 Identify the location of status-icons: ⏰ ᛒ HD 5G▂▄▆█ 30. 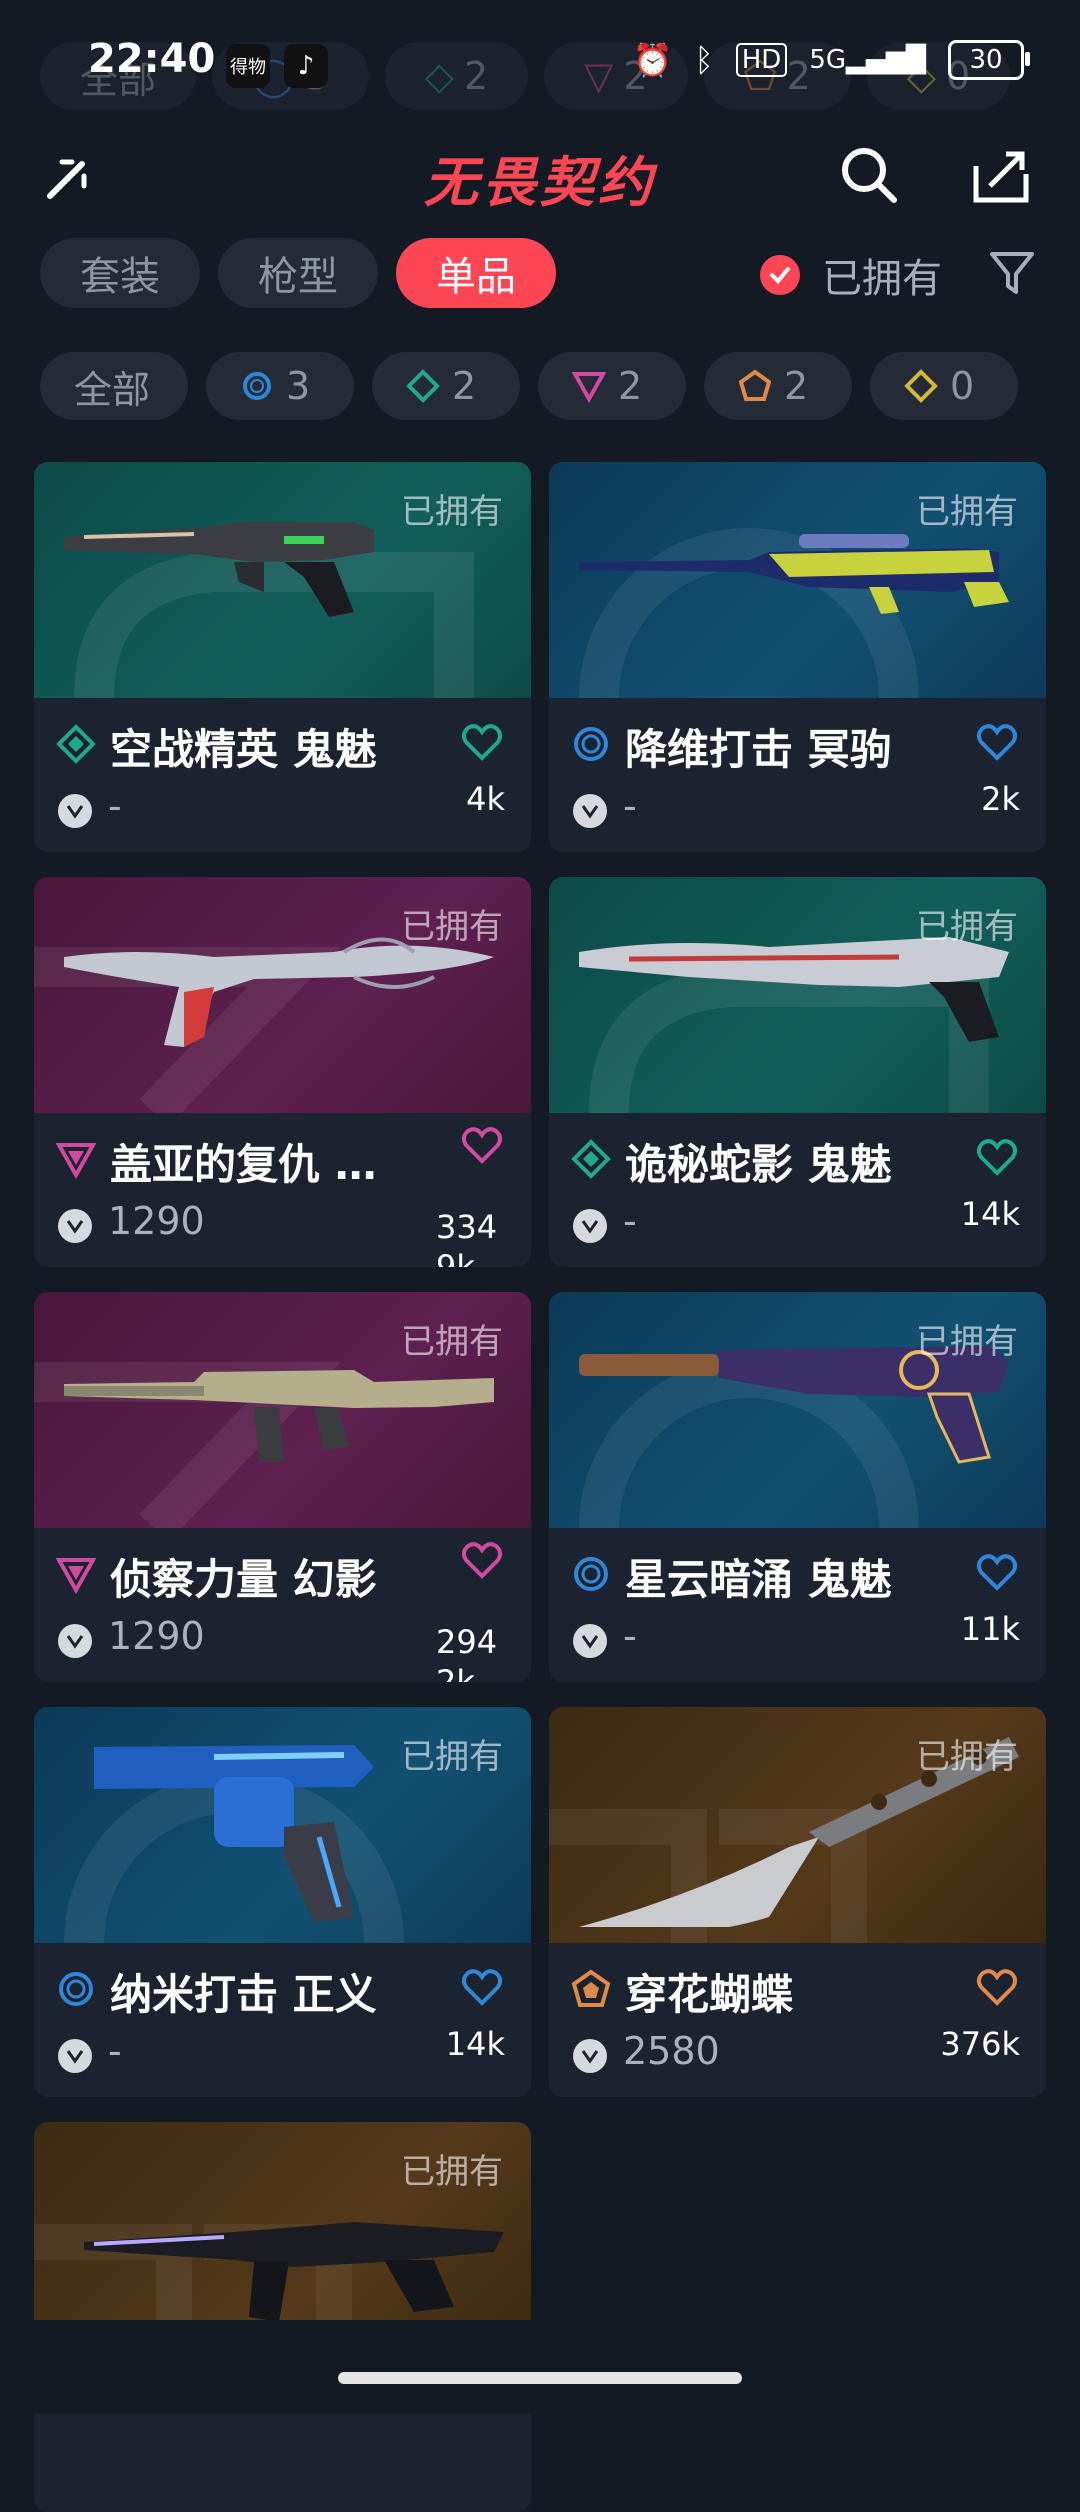
(831, 60).